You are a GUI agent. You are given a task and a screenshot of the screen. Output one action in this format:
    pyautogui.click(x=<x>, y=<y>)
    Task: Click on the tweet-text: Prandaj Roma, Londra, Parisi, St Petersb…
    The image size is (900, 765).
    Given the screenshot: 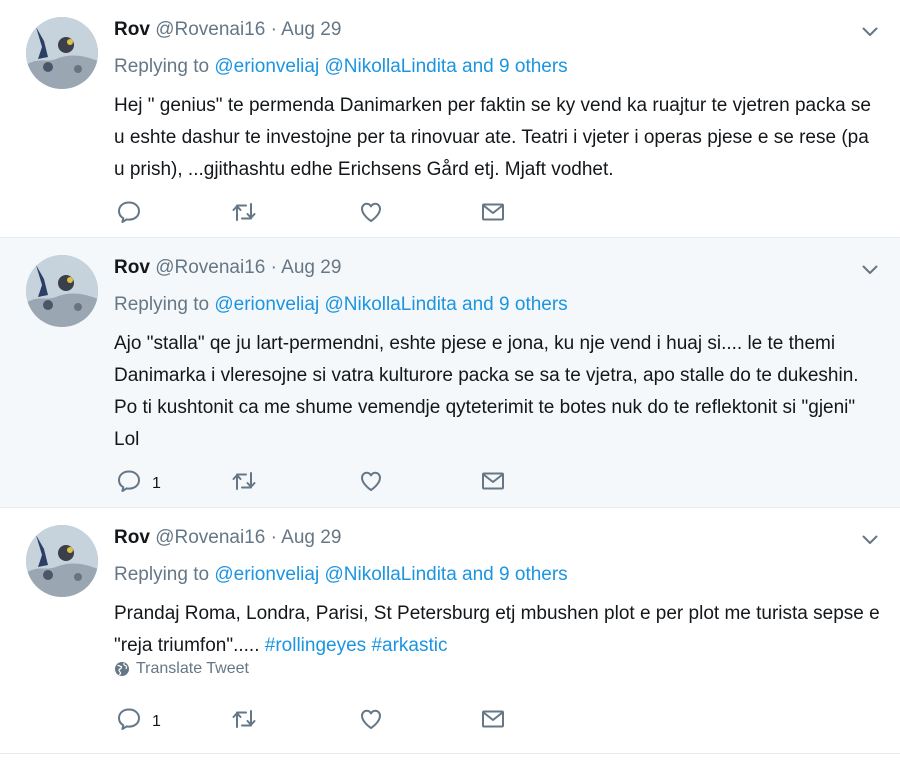 What is the action you would take?
    pyautogui.click(x=499, y=630)
    